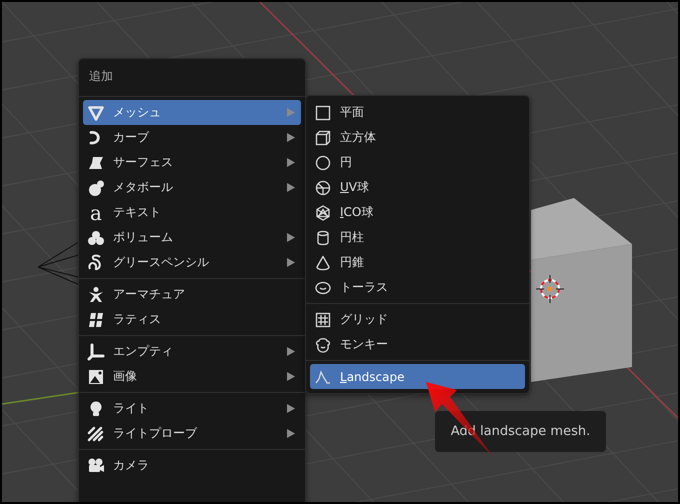 The height and width of the screenshot is (504, 680). I want to click on empty-axes-icon, so click(96, 351).